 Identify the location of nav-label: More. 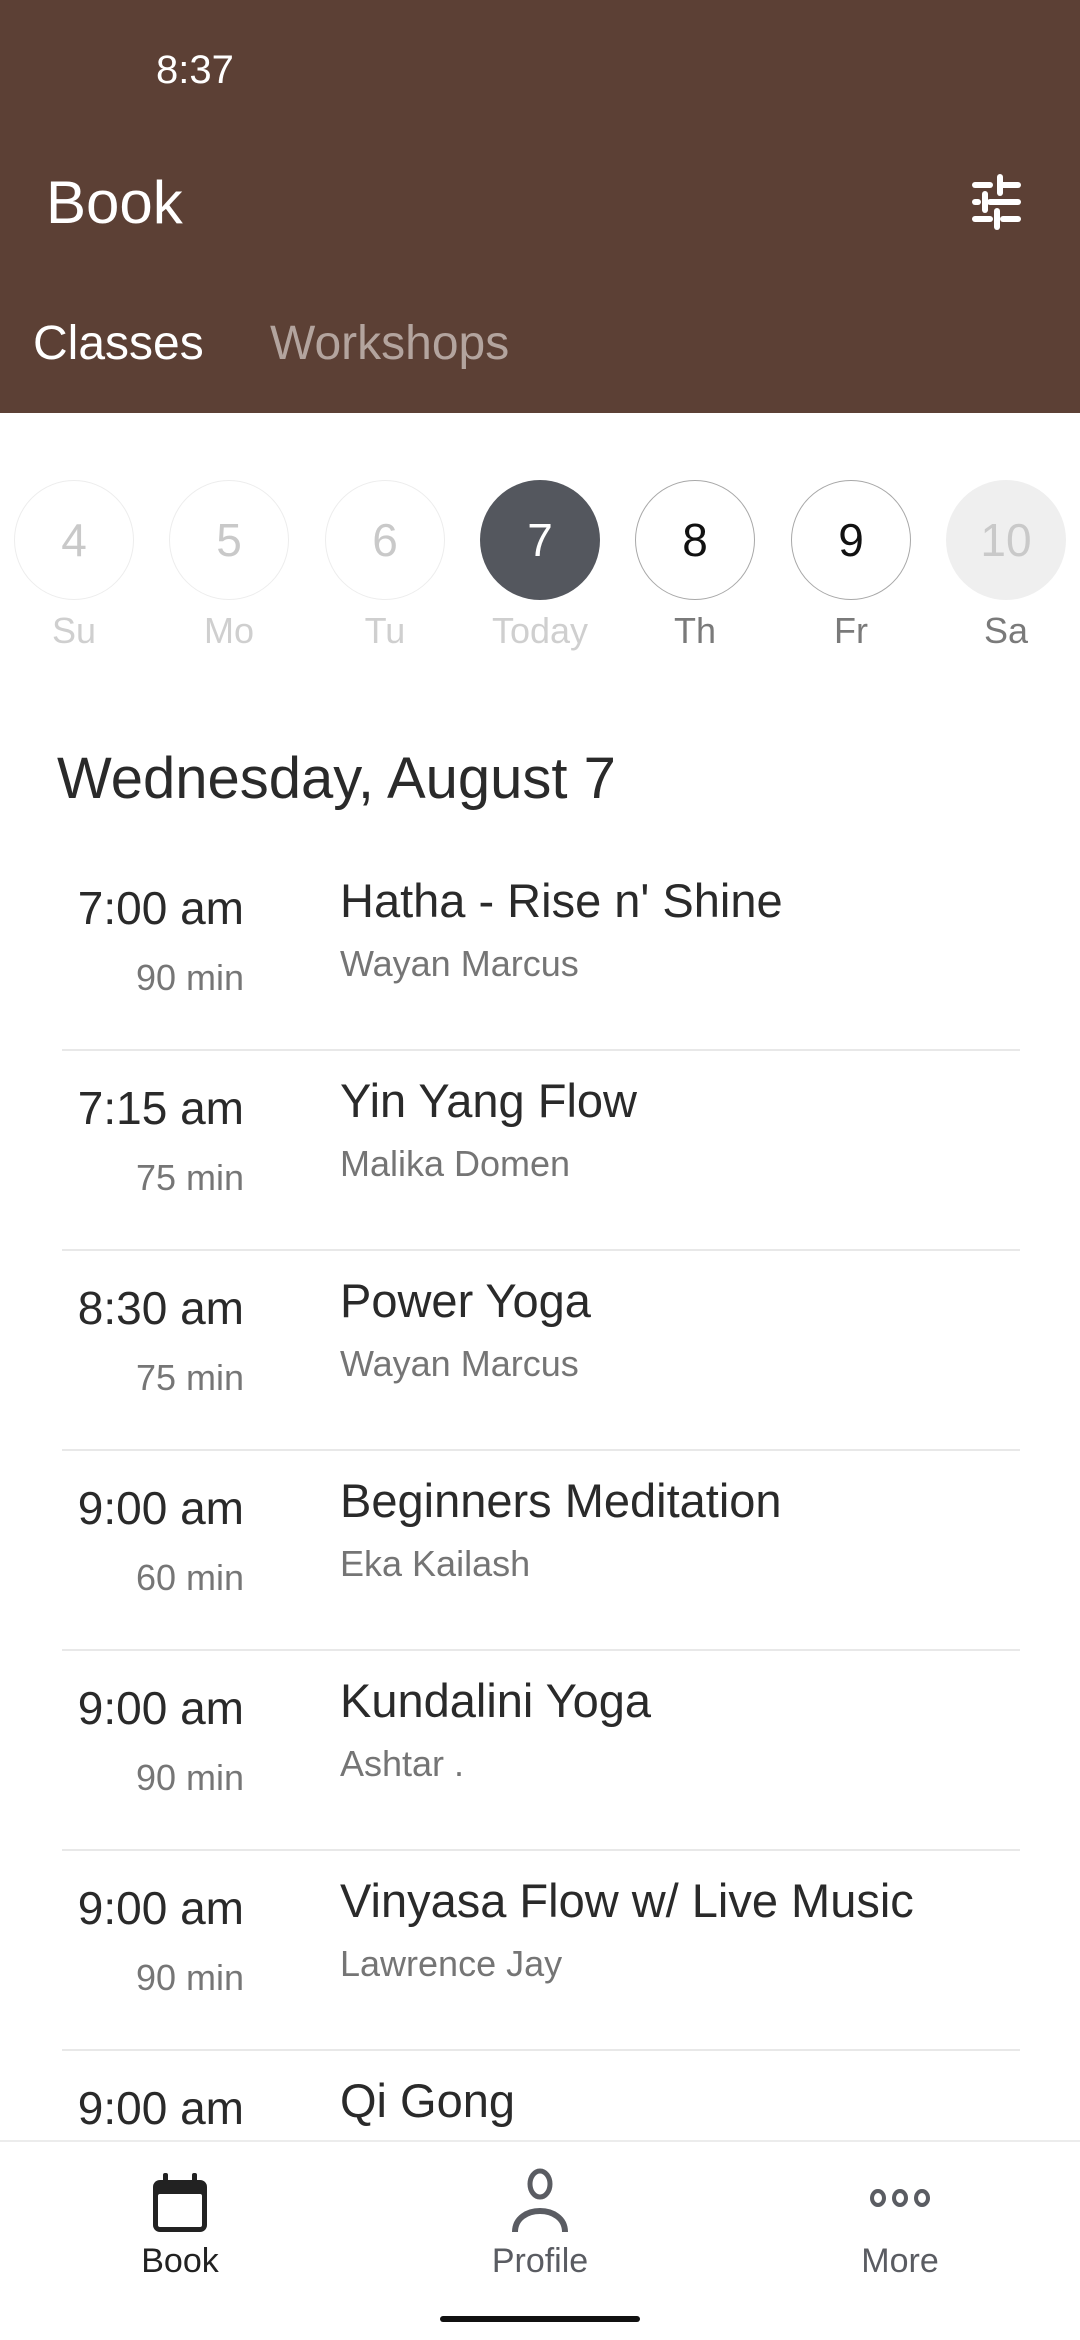
(900, 2261).